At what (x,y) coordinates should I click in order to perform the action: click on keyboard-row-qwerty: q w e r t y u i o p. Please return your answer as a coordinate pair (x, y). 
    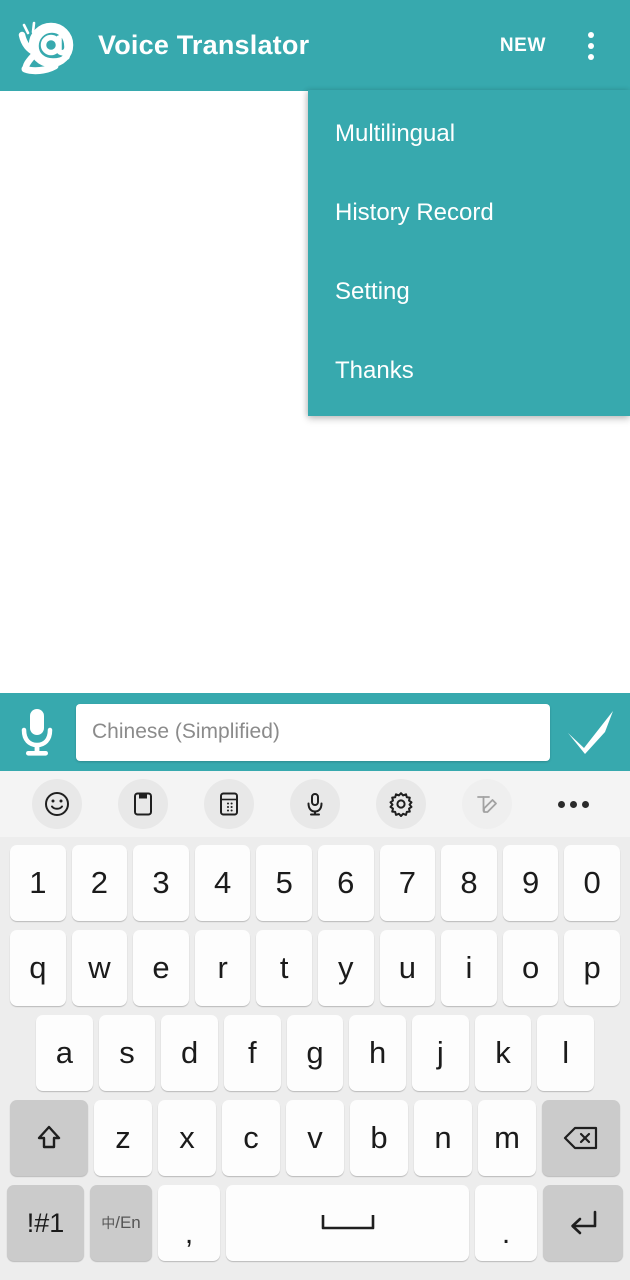
    Looking at the image, I should click on (315, 968).